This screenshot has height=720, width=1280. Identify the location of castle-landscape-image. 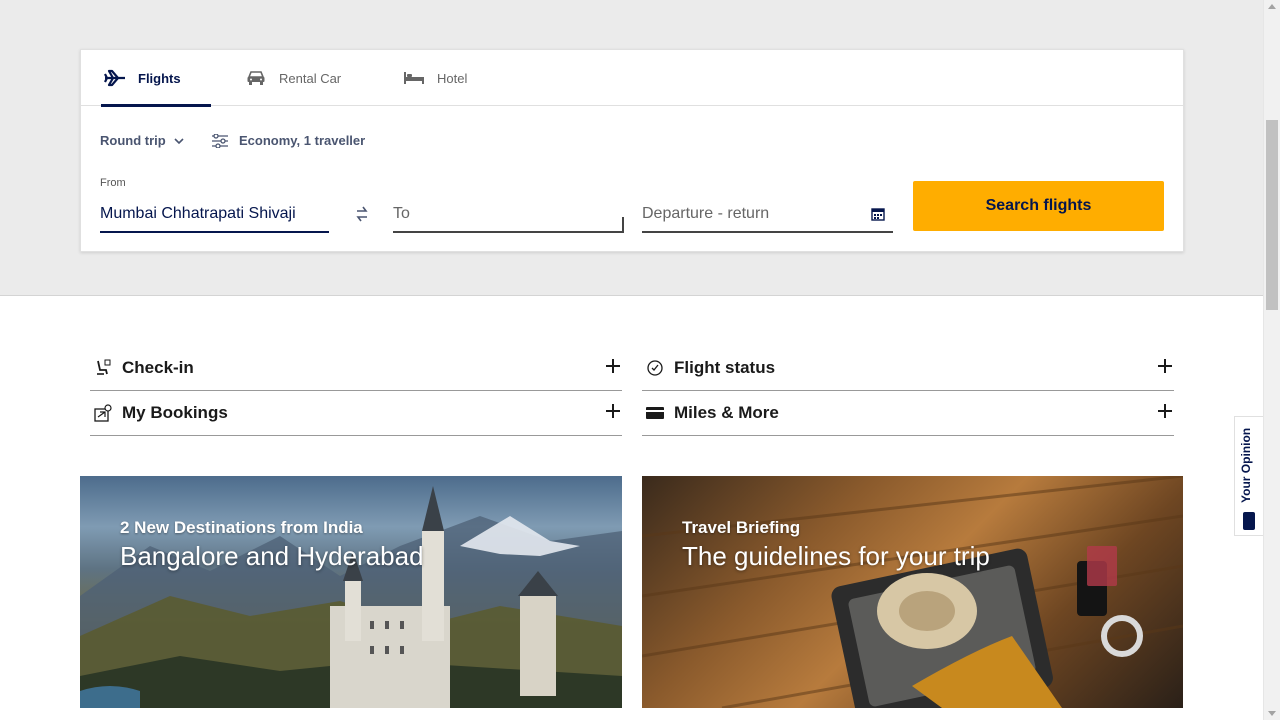
(351, 597).